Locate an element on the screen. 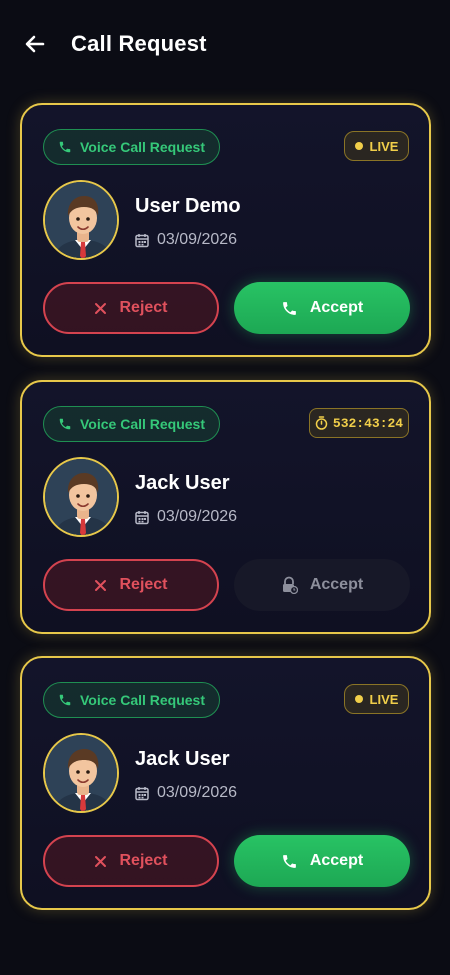  accept-button-locked: Accept is located at coordinates (322, 585).